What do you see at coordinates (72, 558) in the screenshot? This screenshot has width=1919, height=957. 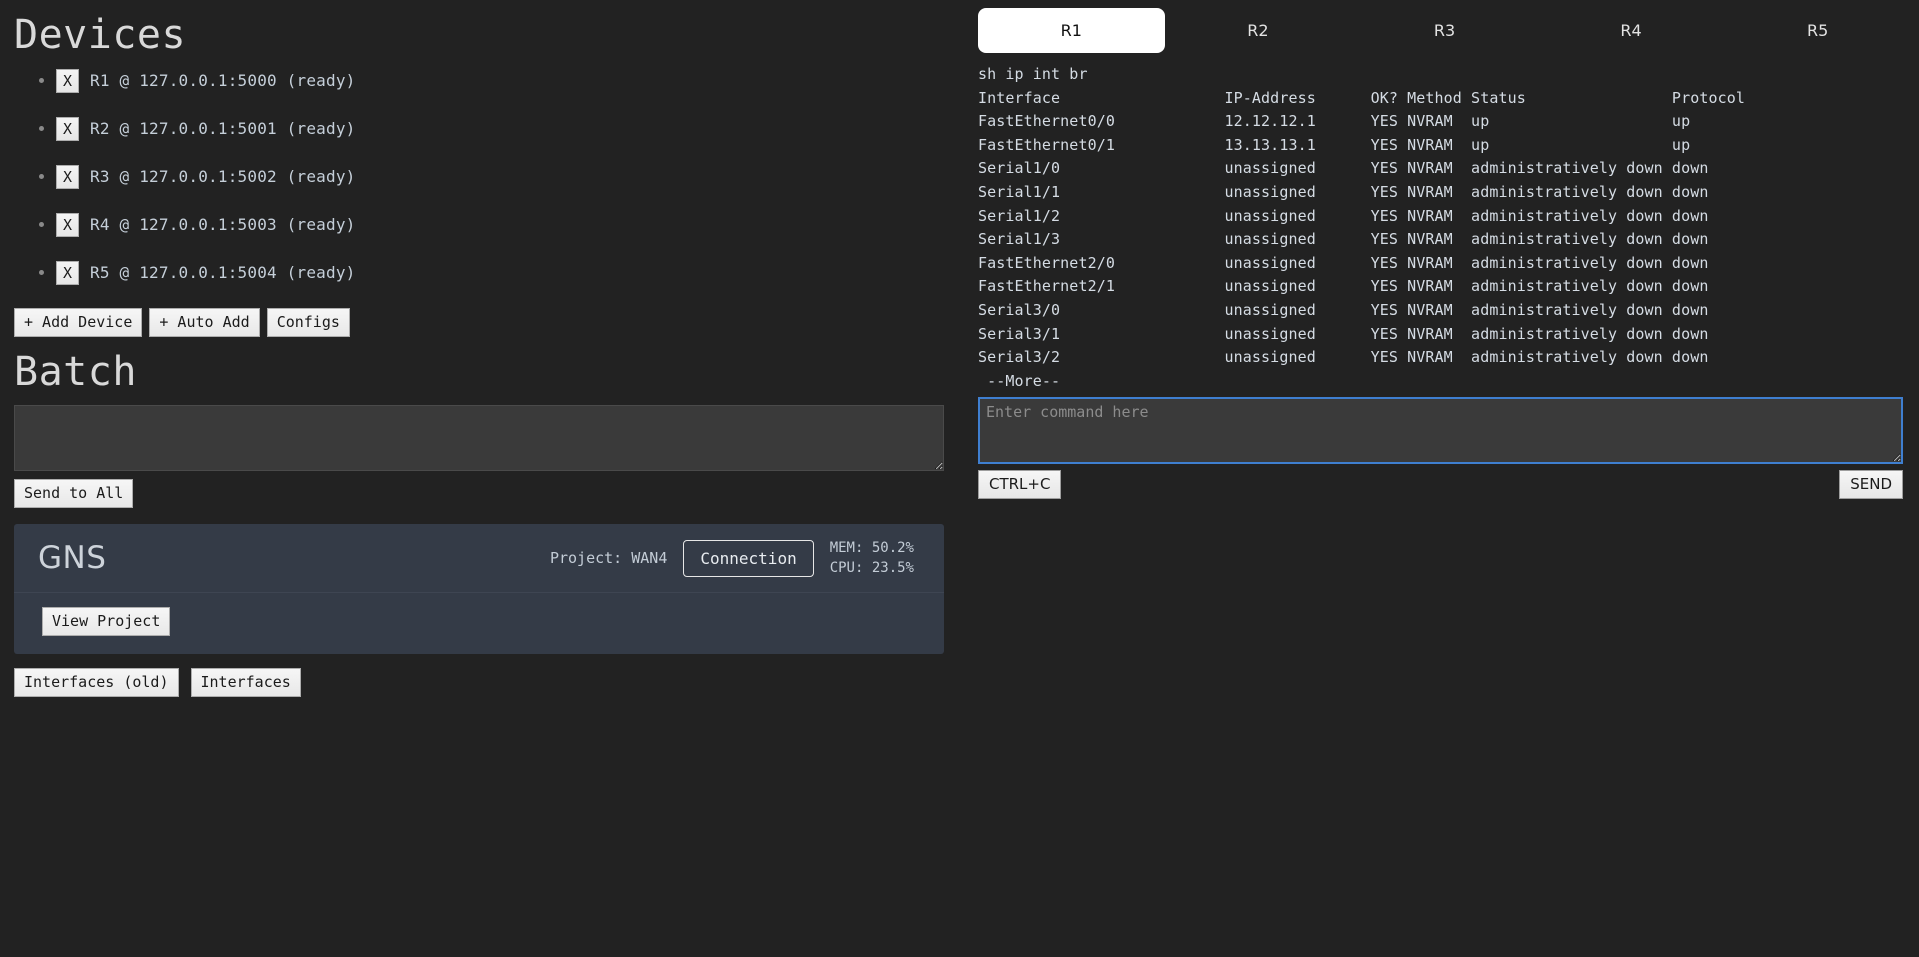 I see `gns-logo: GNS` at bounding box center [72, 558].